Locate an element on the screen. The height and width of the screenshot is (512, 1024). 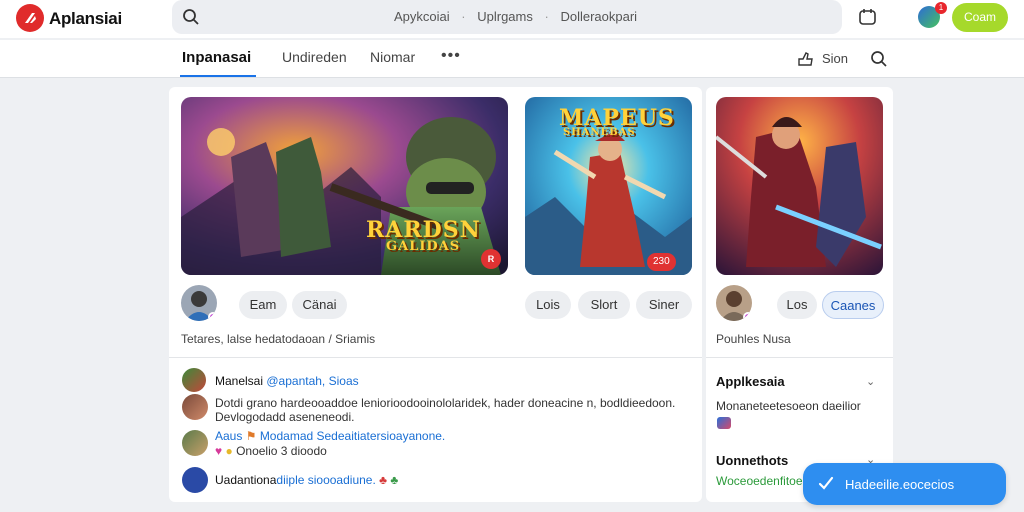
feed-item: Uadantionadiiple sioooadiune. ♣ ♣ is located at coordinates (306, 480).